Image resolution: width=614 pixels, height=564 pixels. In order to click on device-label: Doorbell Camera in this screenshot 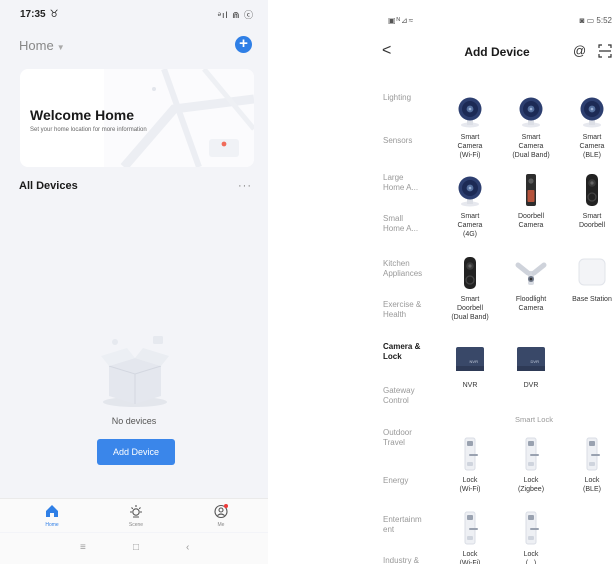, I will do `click(531, 221)`.